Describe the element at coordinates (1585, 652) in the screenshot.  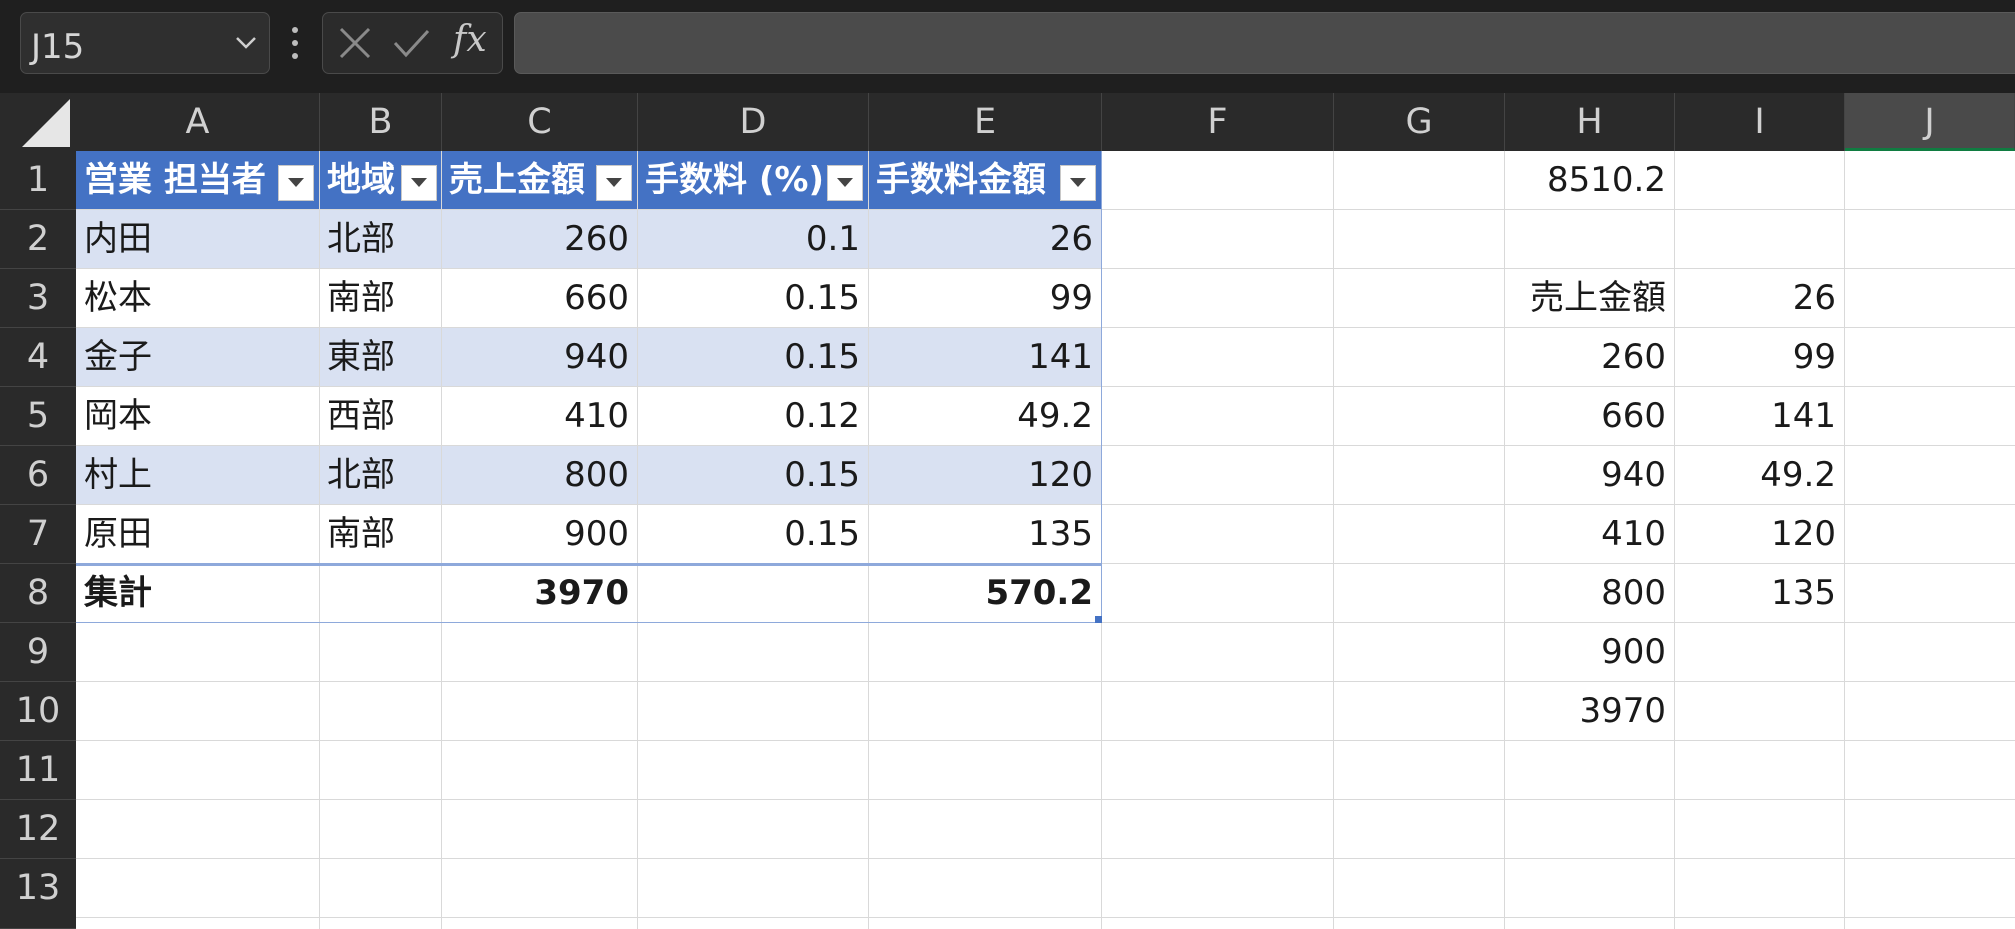
I see `cell-h9: 900` at that location.